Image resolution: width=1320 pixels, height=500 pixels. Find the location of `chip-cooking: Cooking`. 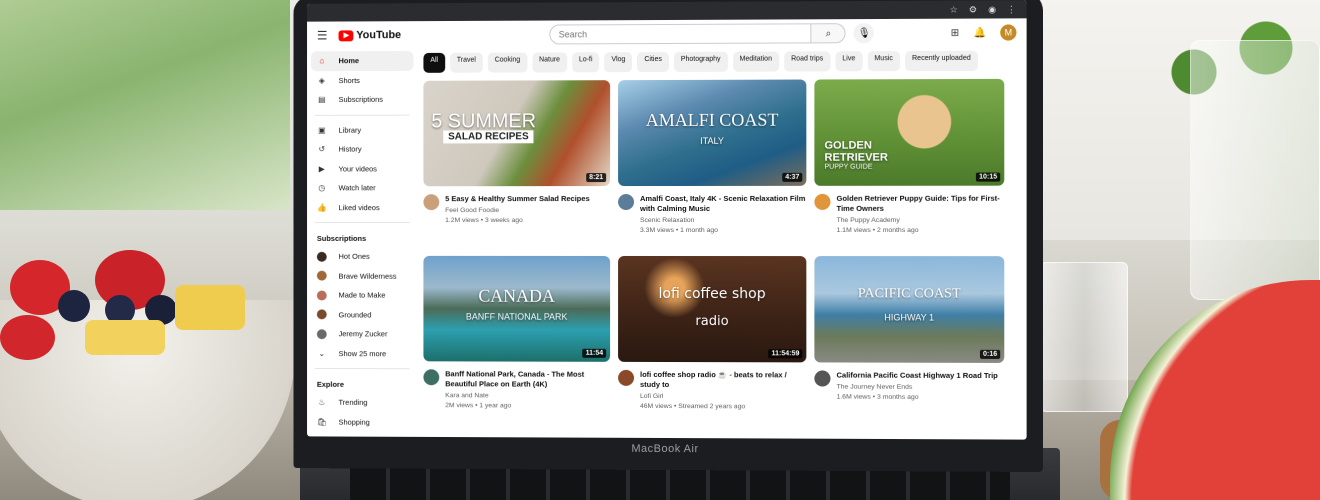

chip-cooking: Cooking is located at coordinates (507, 62).